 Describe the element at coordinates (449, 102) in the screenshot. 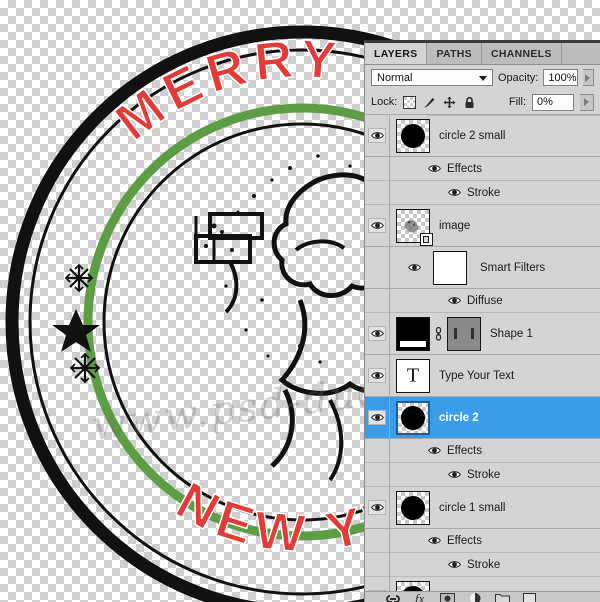

I see `lock-position-icon` at that location.